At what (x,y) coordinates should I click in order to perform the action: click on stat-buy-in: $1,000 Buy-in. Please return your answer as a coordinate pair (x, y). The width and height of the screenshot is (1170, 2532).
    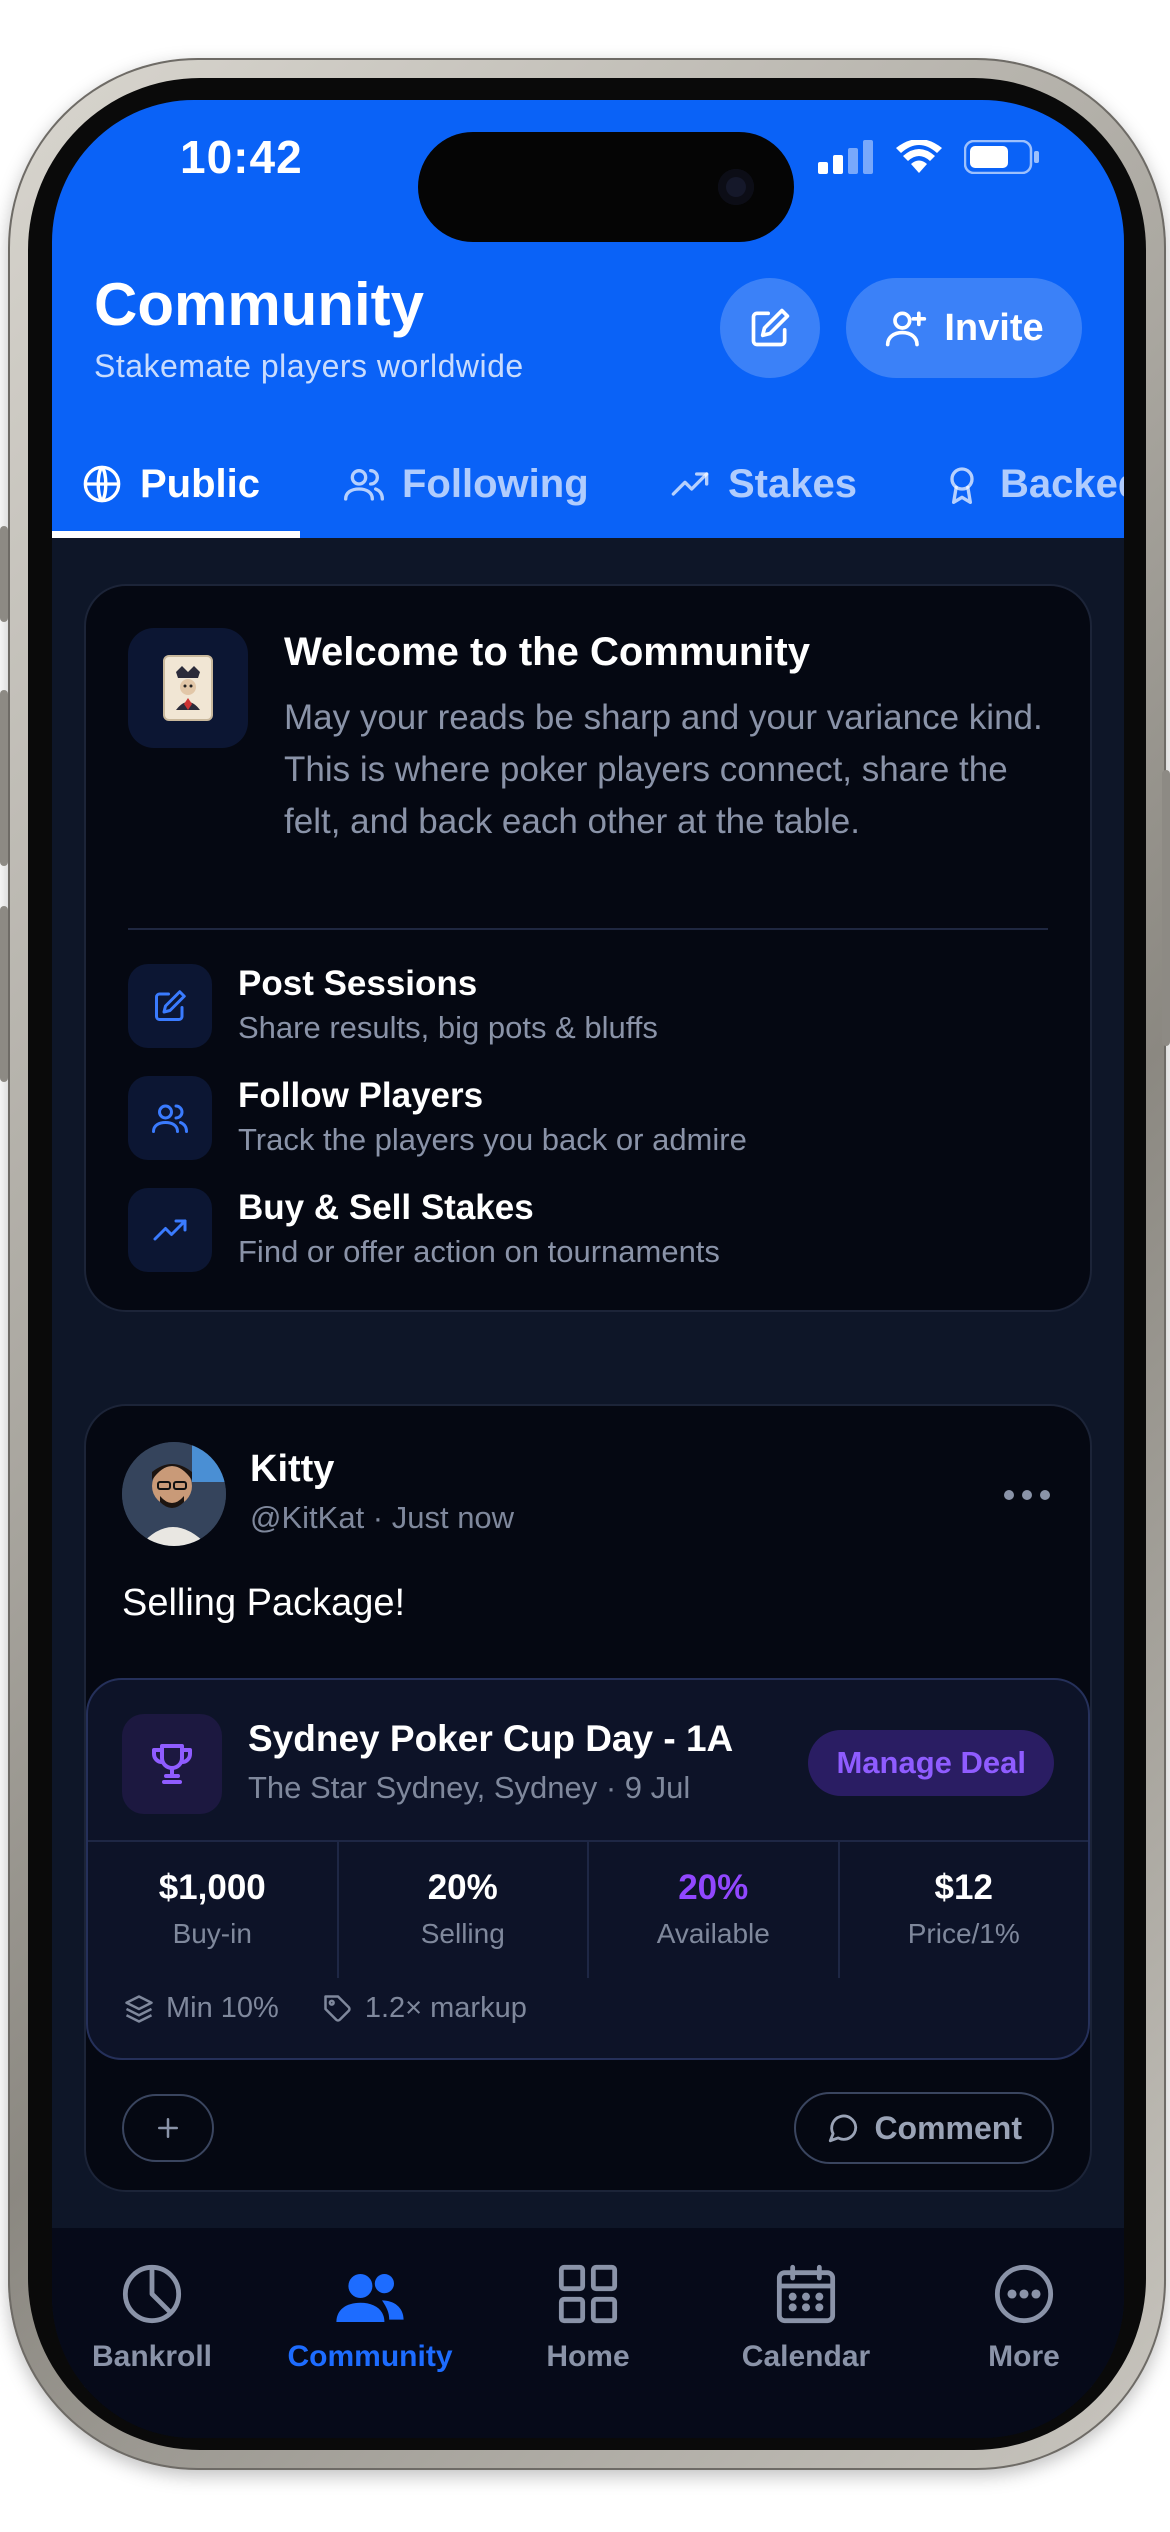
    Looking at the image, I should click on (213, 1910).